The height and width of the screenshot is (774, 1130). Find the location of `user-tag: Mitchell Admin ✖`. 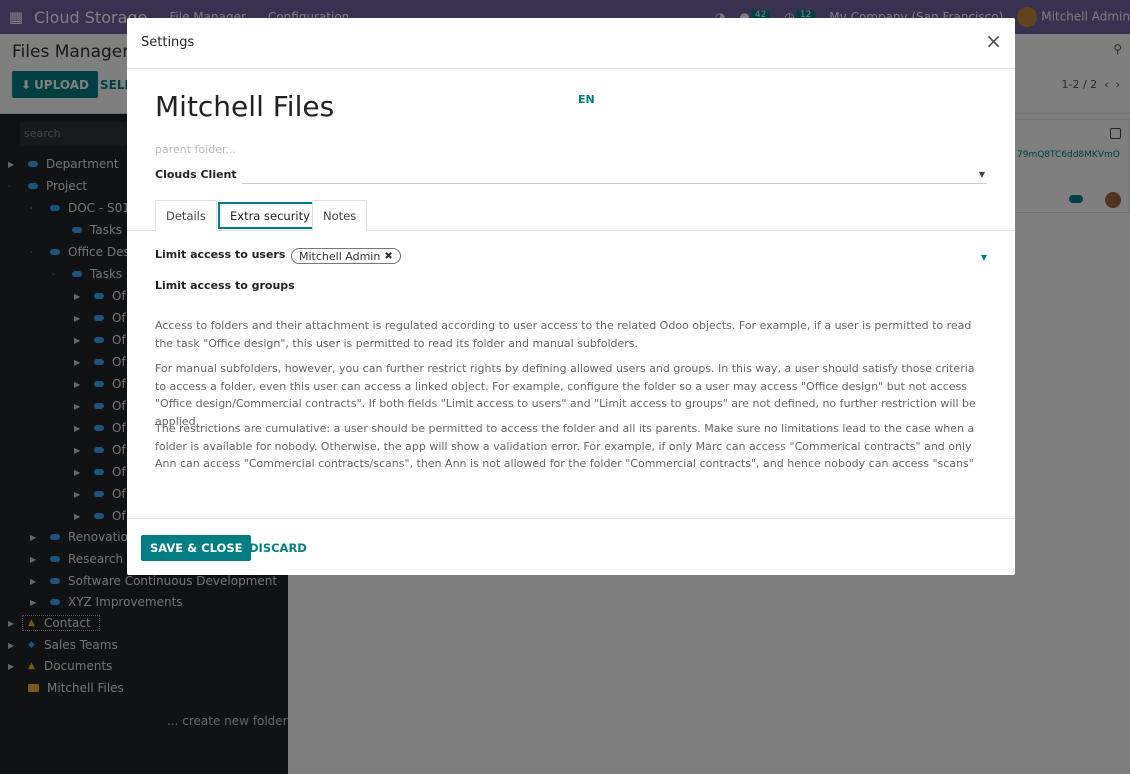

user-tag: Mitchell Admin ✖ is located at coordinates (346, 256).